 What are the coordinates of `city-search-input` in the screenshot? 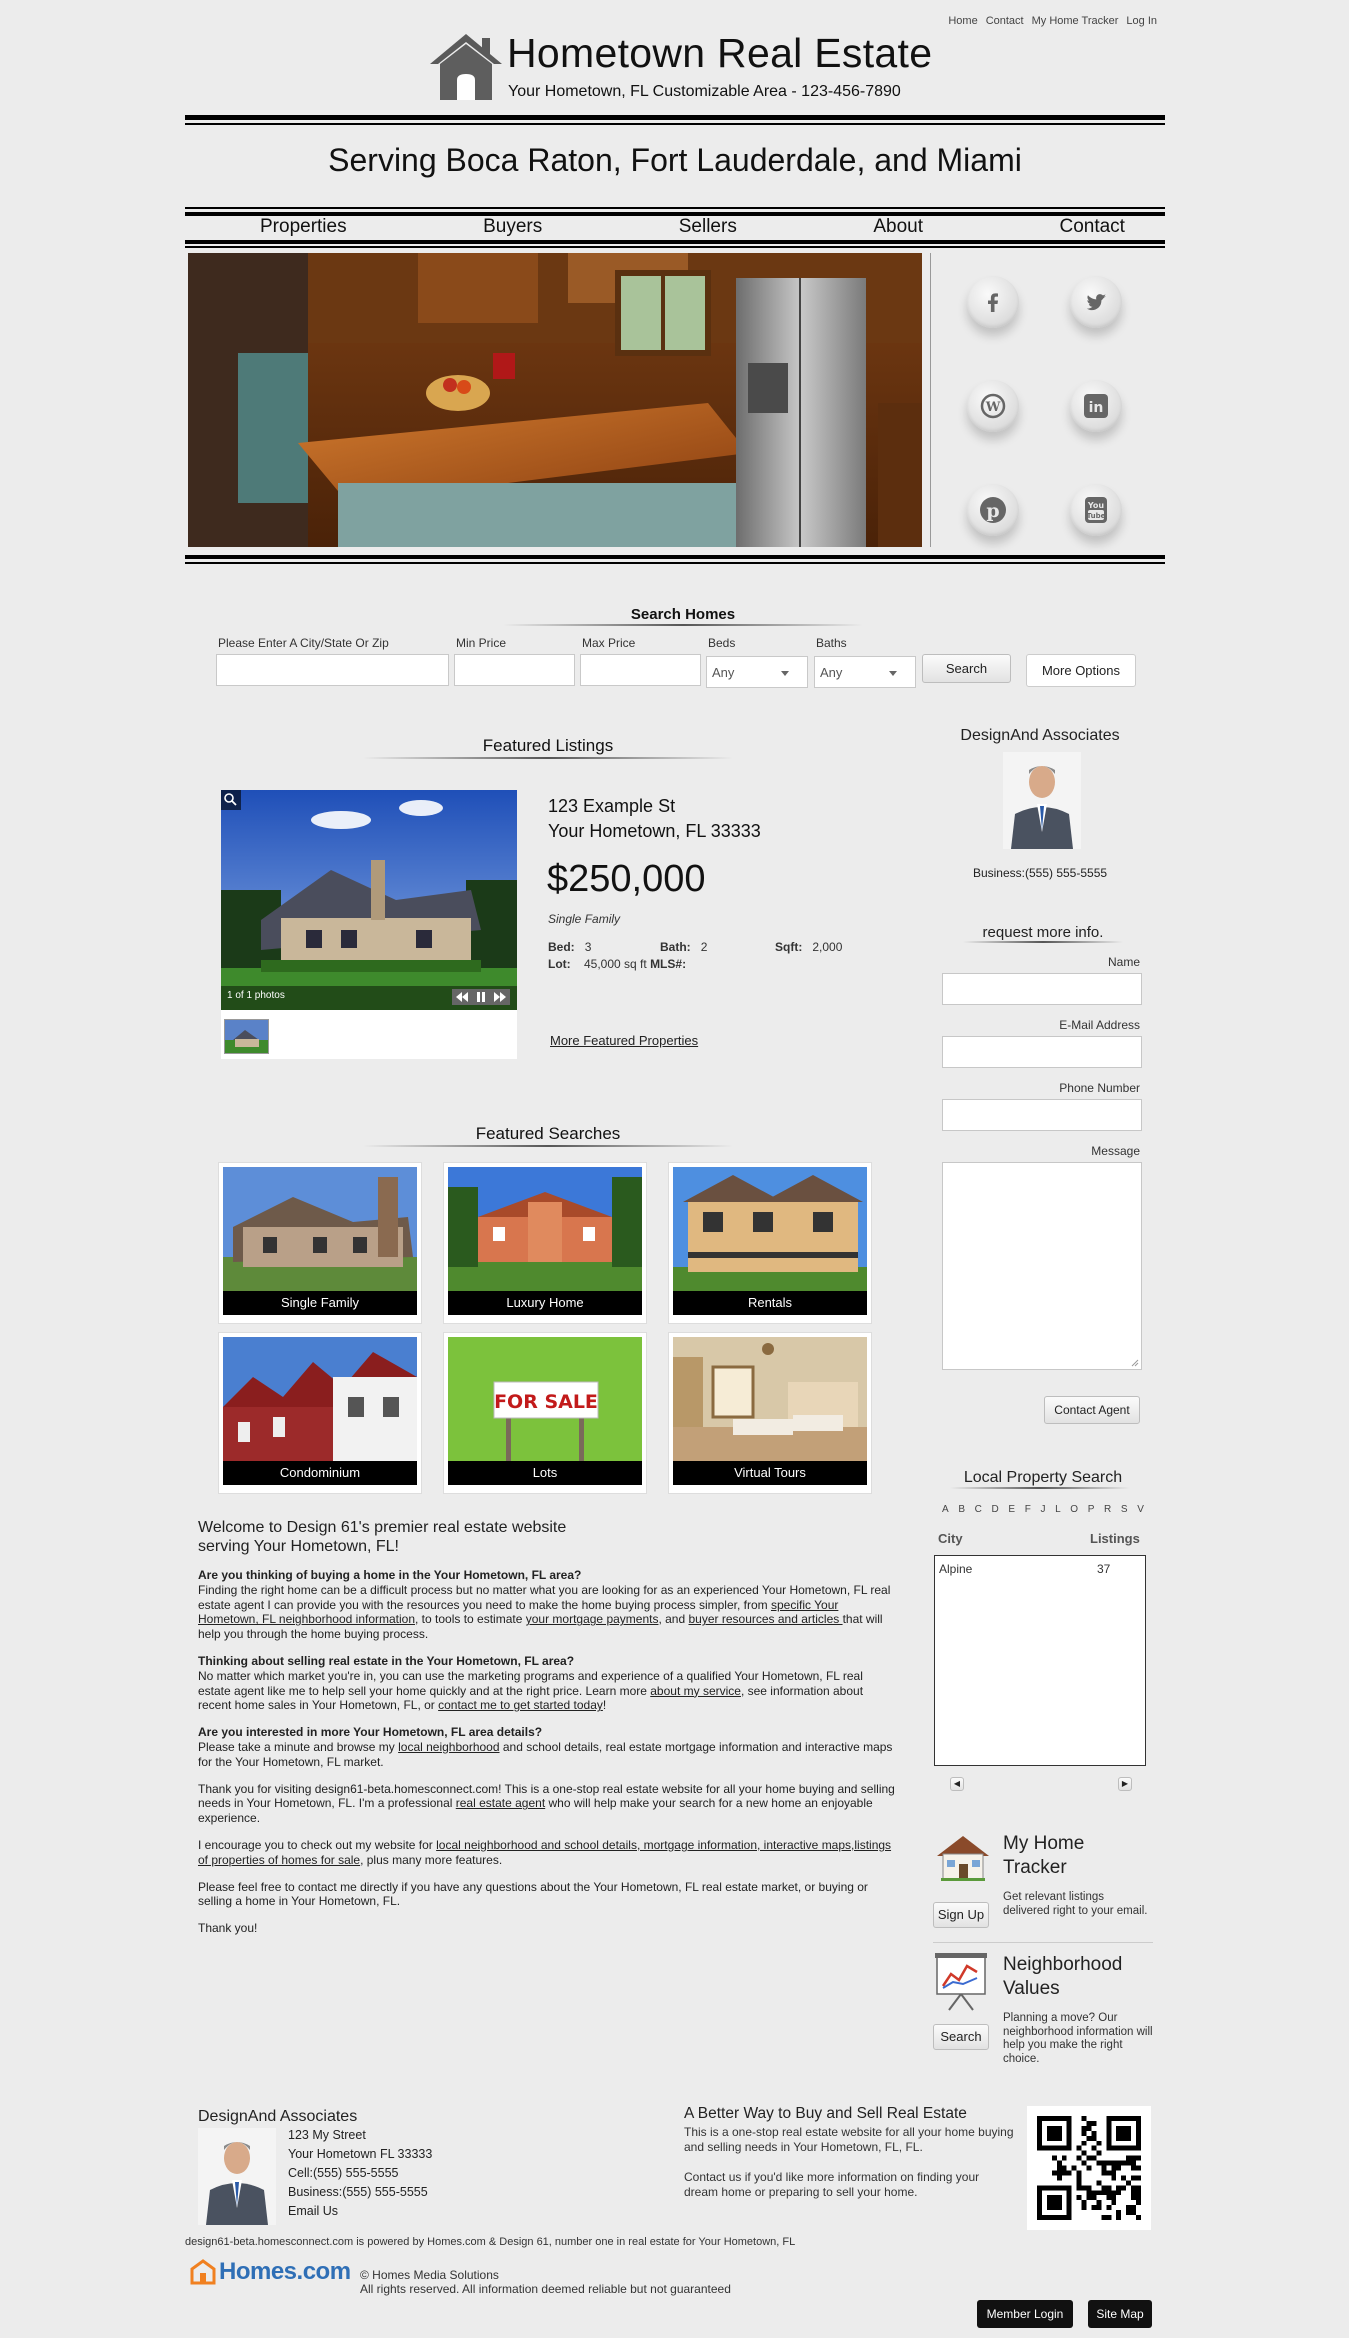 It's located at (332, 670).